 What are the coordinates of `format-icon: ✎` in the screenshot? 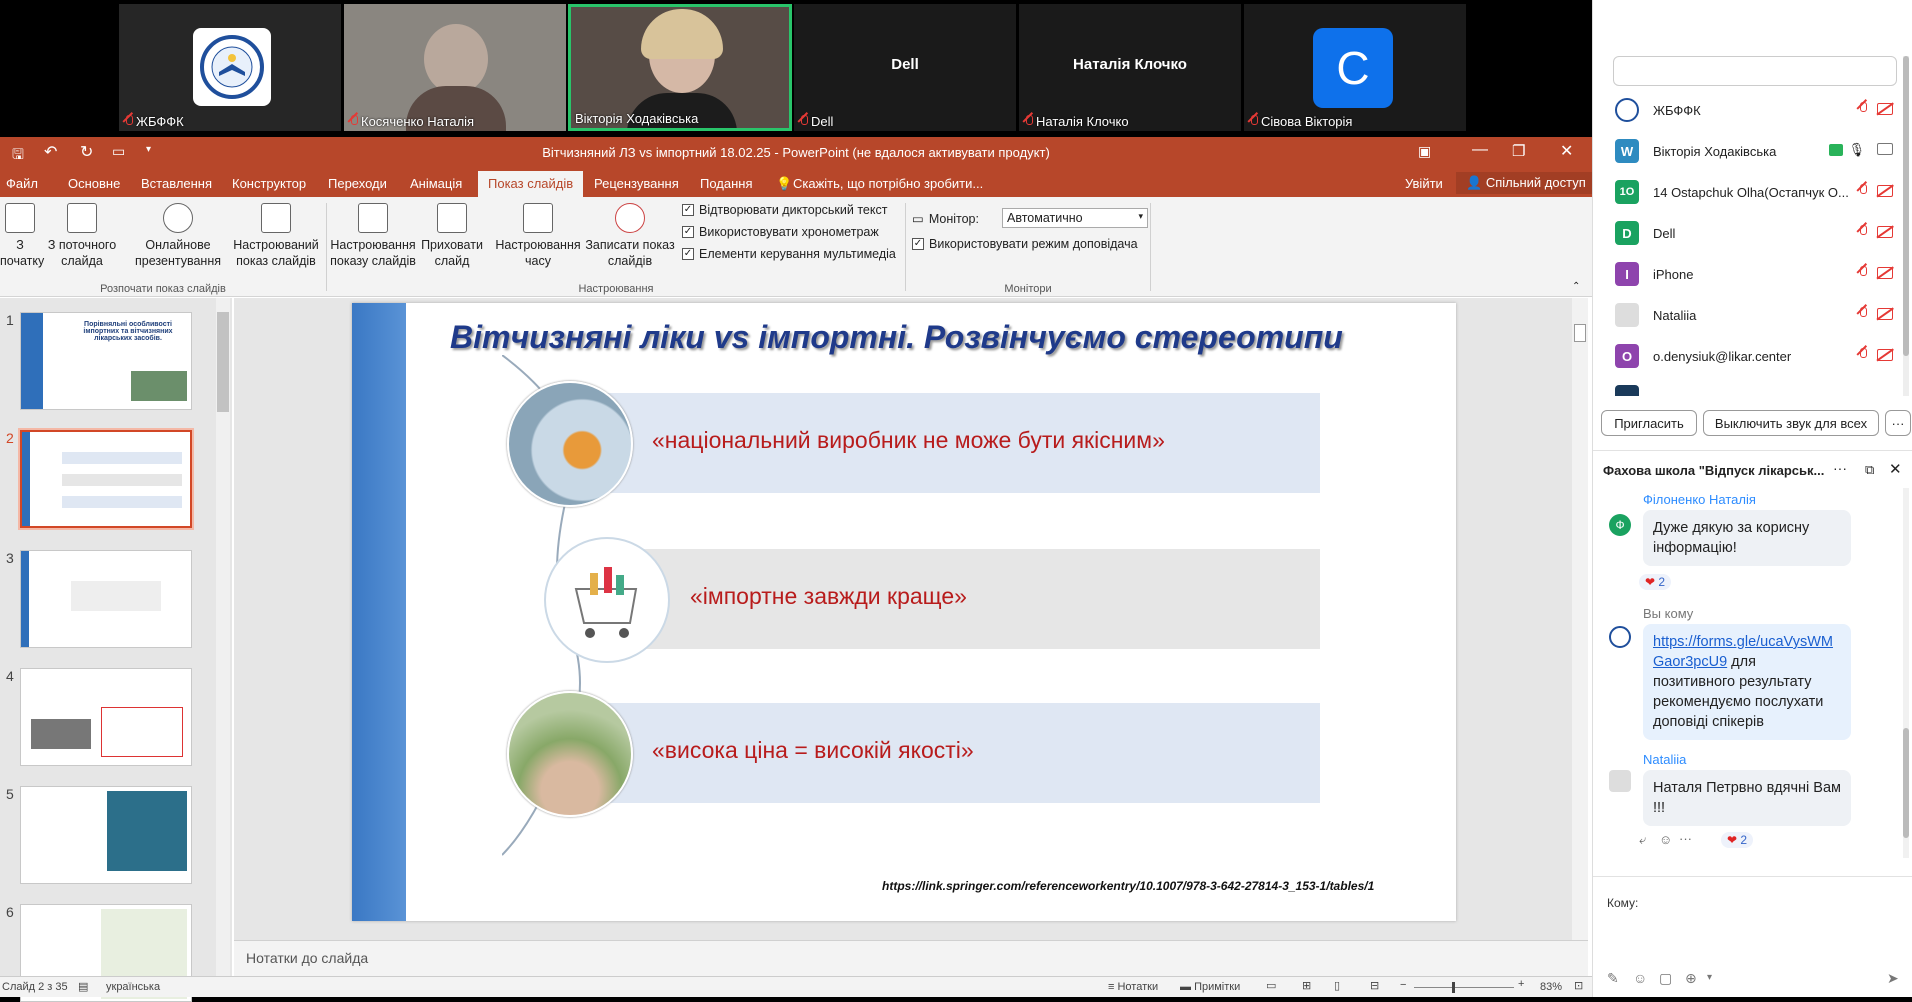 It's located at (1613, 978).